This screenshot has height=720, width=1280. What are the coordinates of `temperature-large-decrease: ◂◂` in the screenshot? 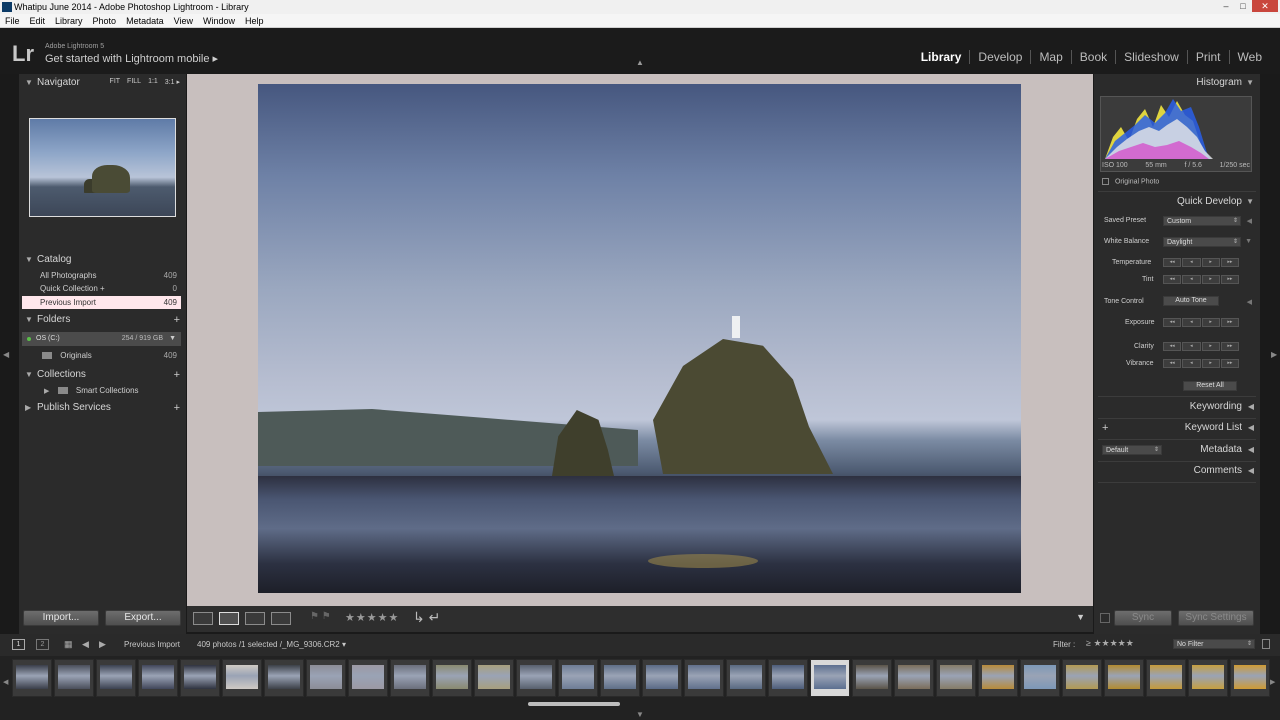 It's located at (1172, 262).